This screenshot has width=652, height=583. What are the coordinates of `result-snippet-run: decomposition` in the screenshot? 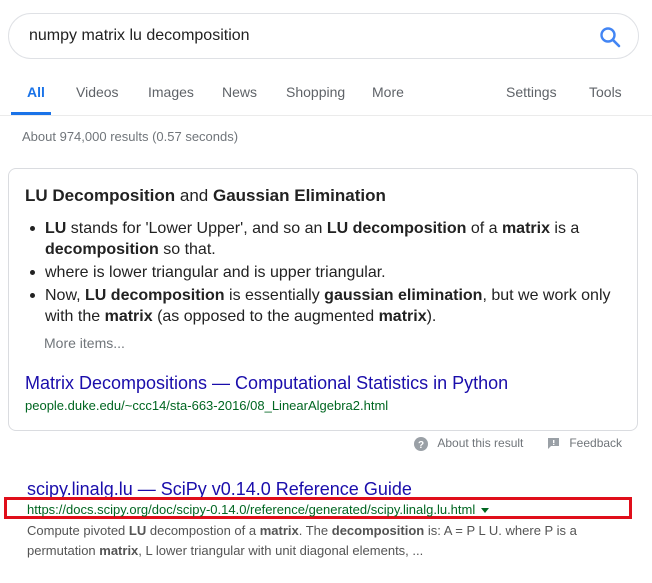 It's located at (378, 530).